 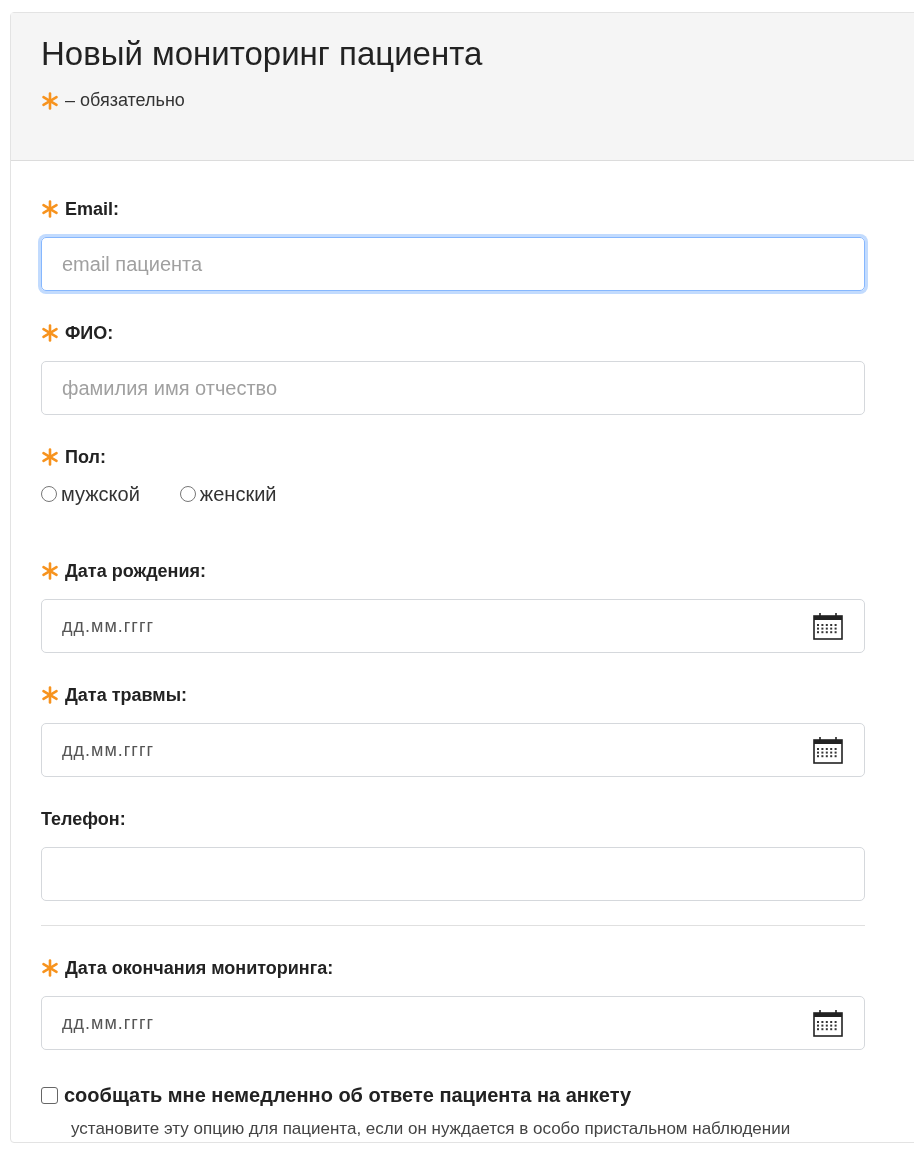 I want to click on field-label: Дата травмы:, so click(x=126, y=695).